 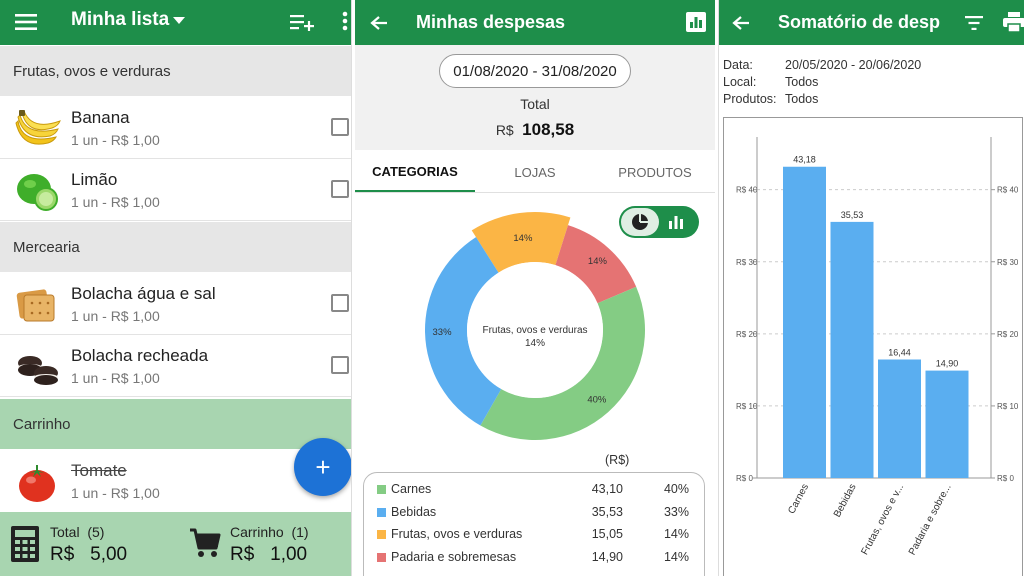 What do you see at coordinates (750, 99) in the screenshot?
I see `filter-label: Produtos:` at bounding box center [750, 99].